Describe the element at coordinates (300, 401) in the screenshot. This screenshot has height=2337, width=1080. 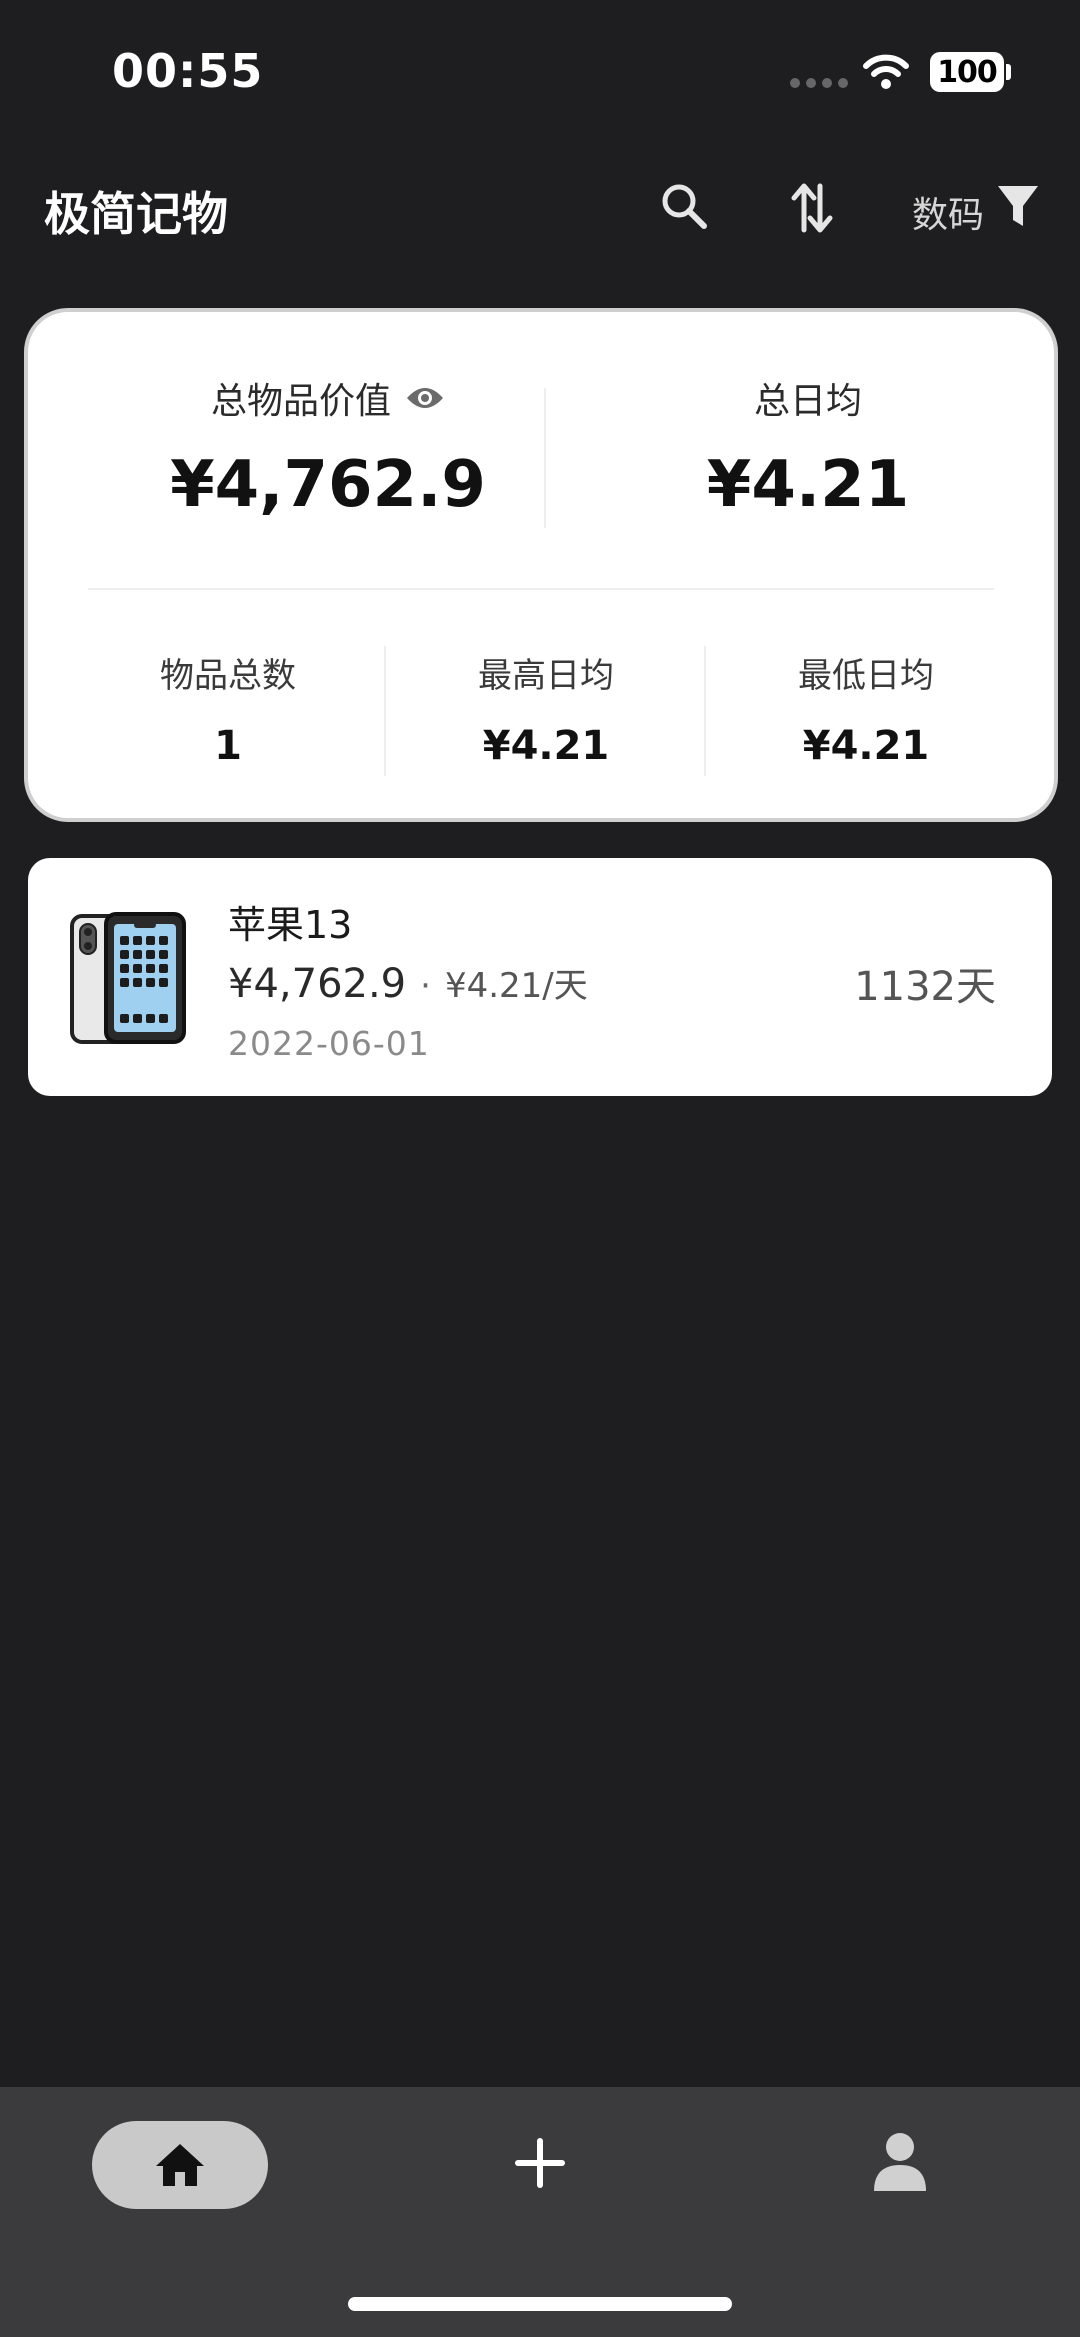
I see `total-value-label: 总物品价值` at that location.